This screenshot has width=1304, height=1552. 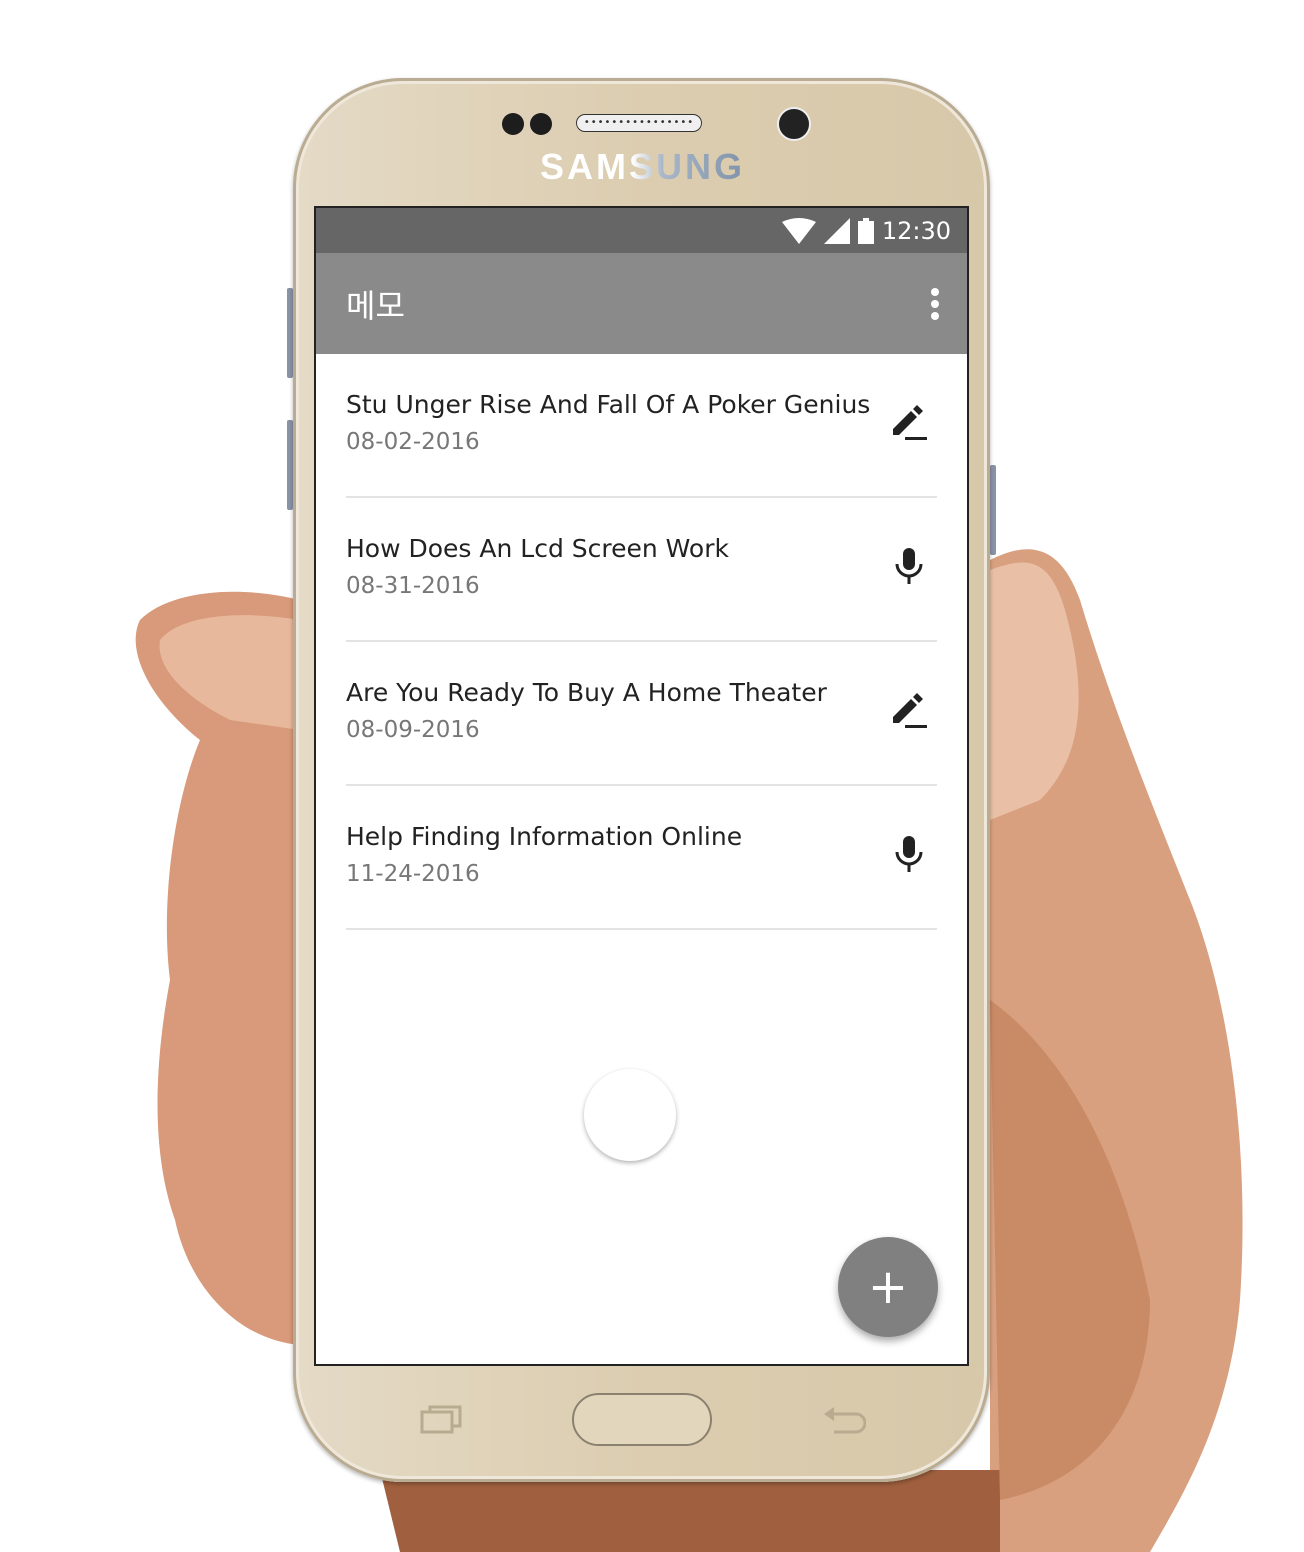 What do you see at coordinates (375, 305) in the screenshot?
I see `app-title: 메모` at bounding box center [375, 305].